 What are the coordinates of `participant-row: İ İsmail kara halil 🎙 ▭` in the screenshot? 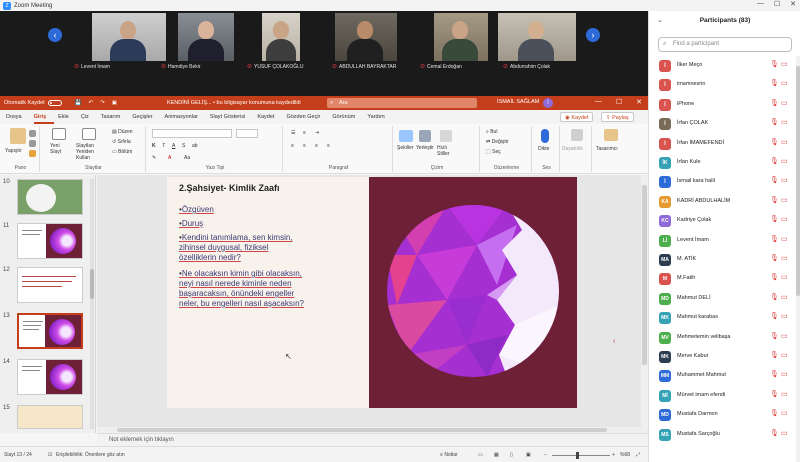 It's located at (723, 181).